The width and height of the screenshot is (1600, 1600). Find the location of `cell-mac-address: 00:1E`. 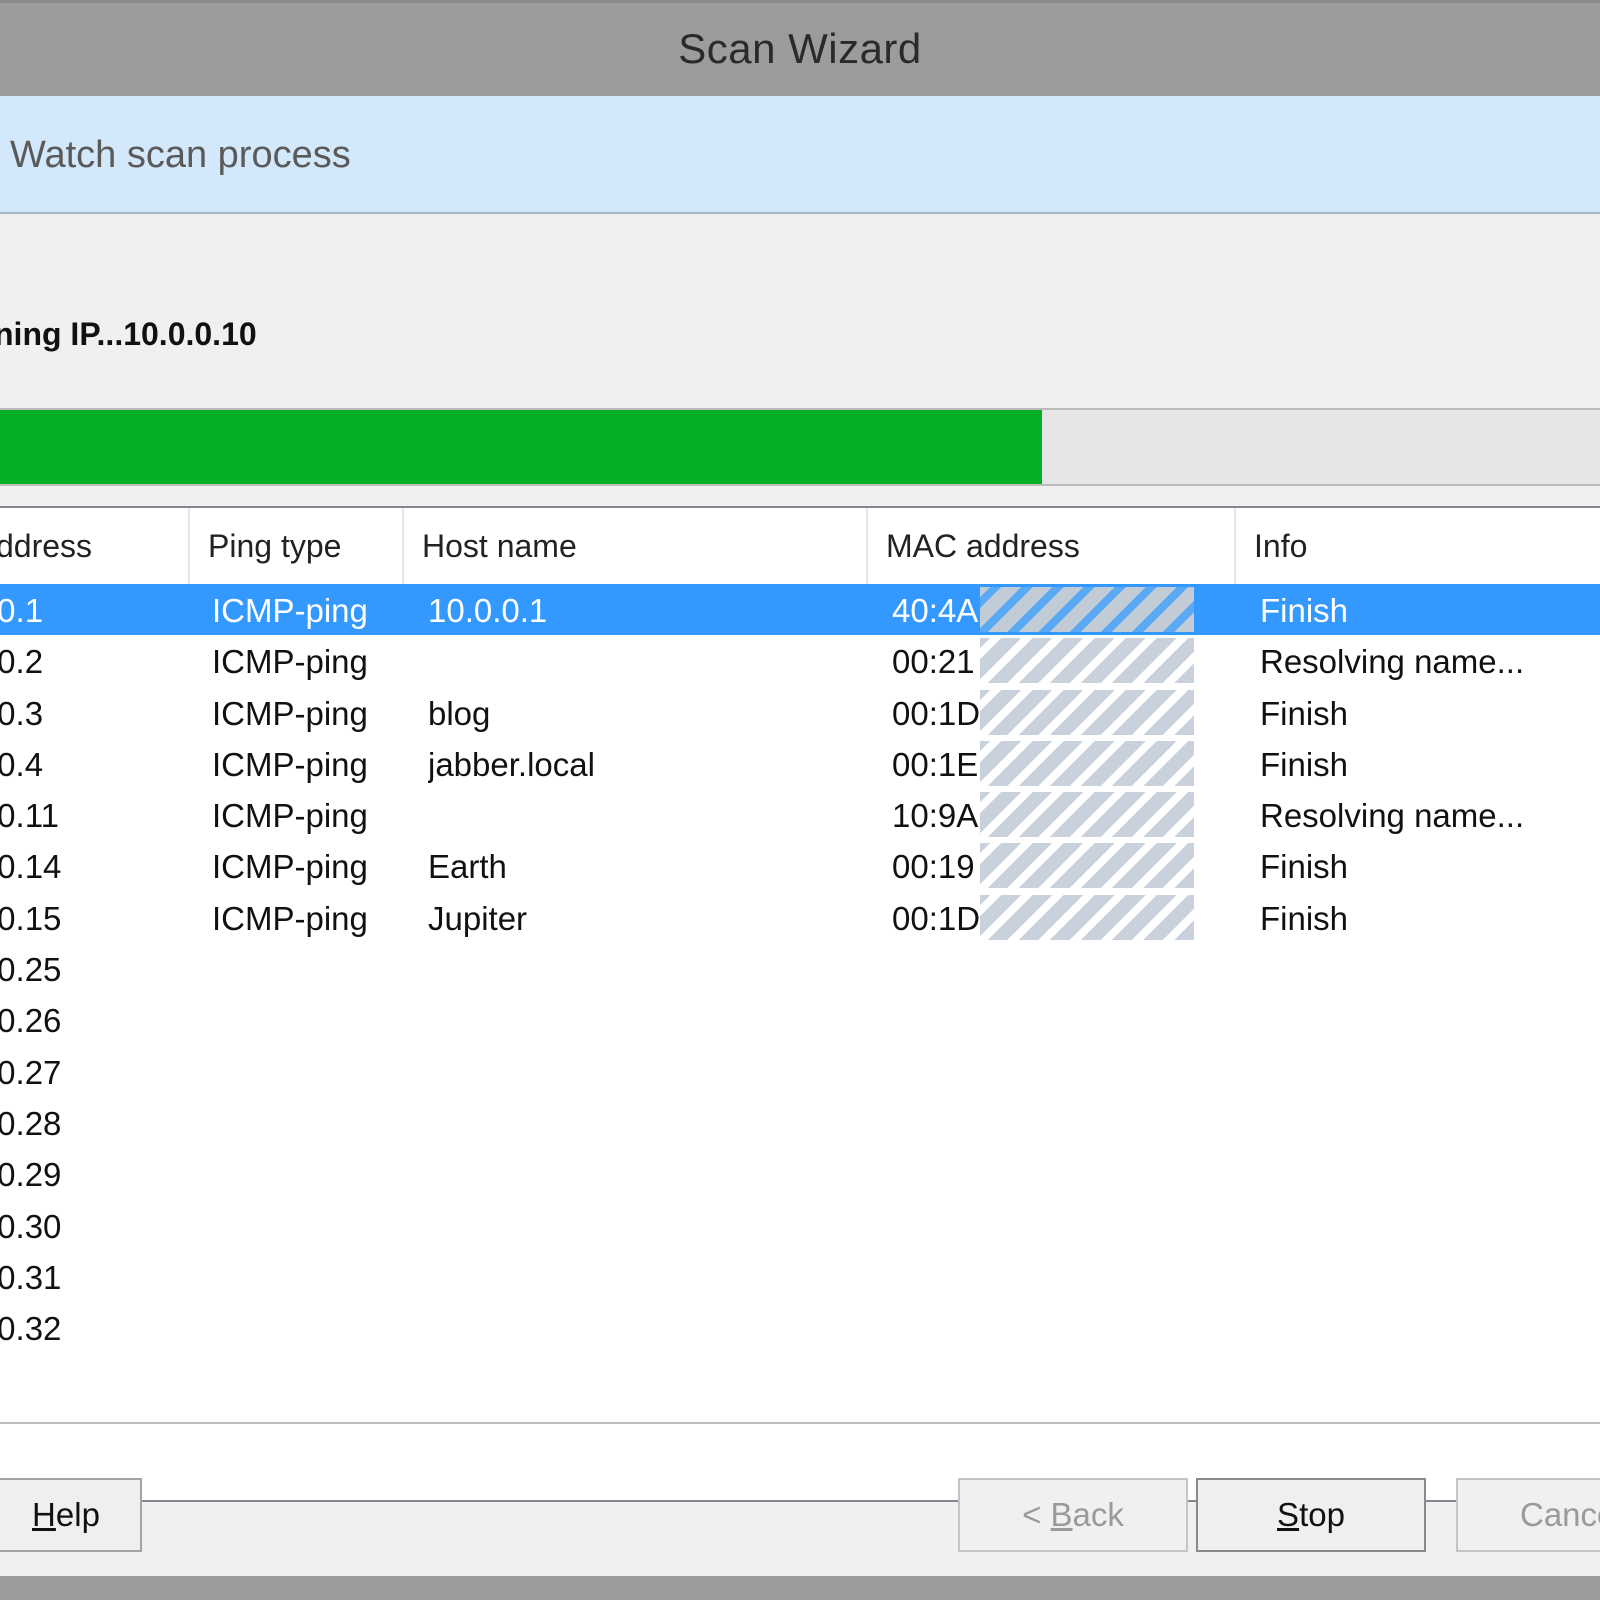

cell-mac-address: 00:1E is located at coordinates (935, 764).